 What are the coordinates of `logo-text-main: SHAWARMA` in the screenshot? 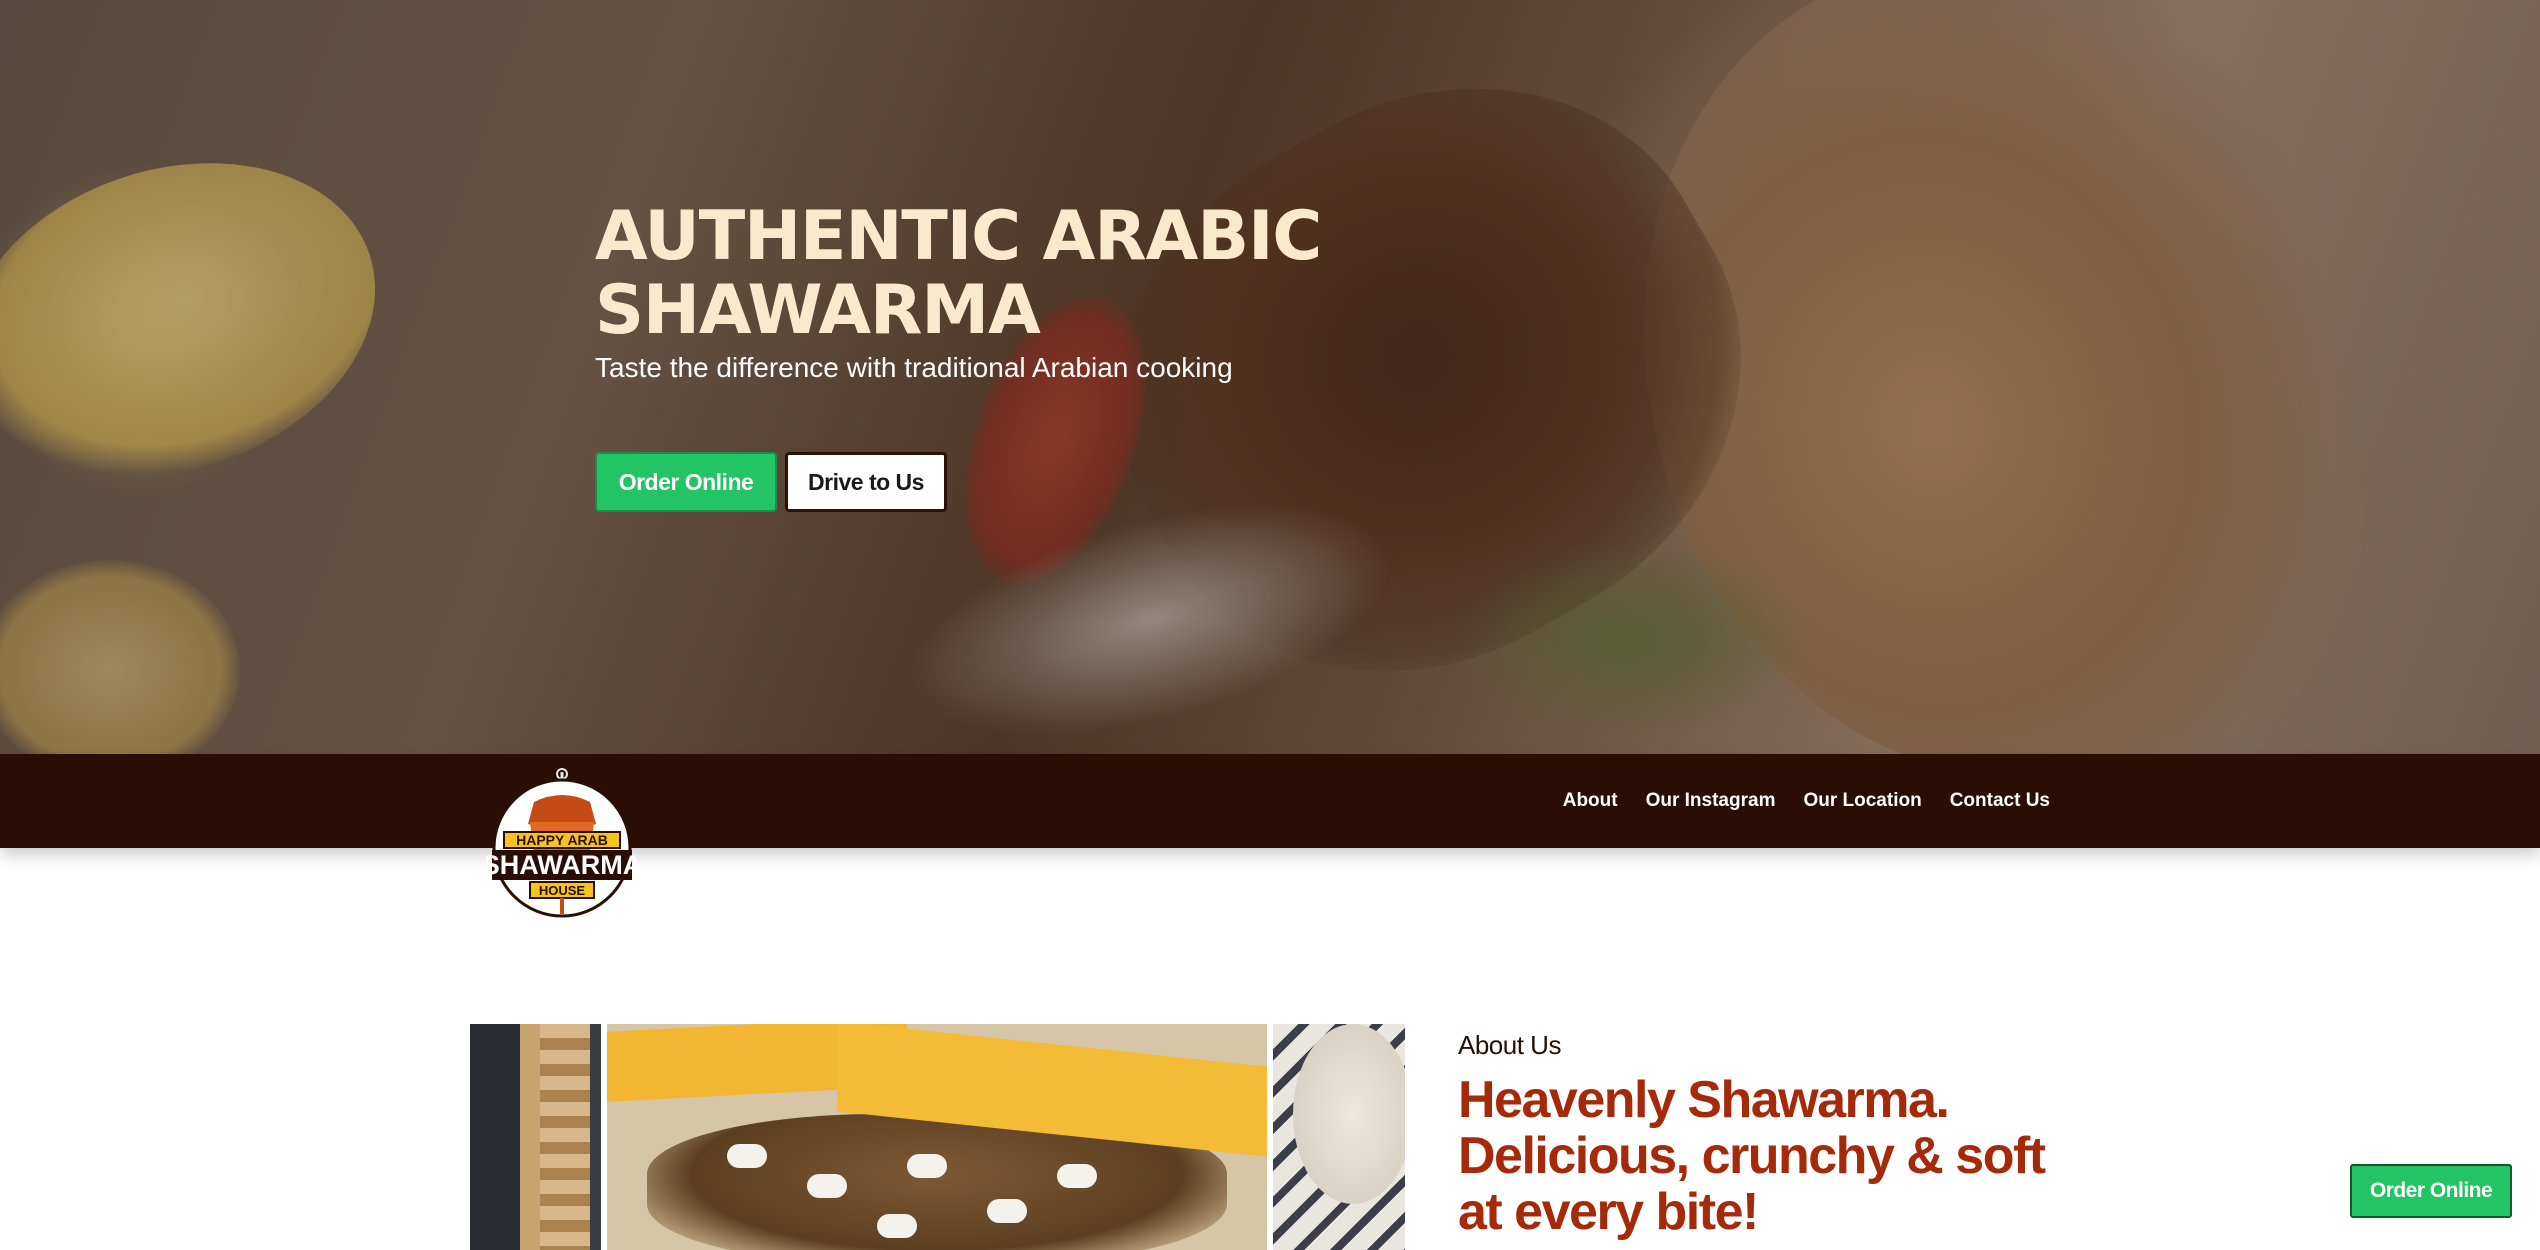 It's located at (562, 865).